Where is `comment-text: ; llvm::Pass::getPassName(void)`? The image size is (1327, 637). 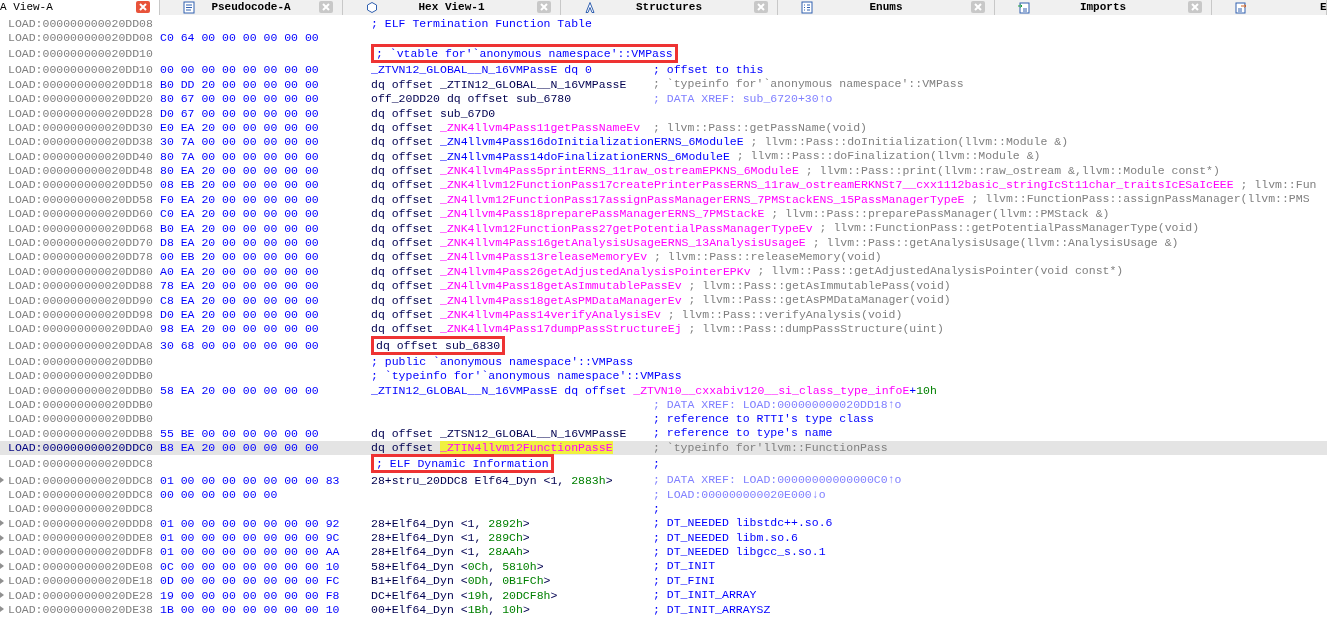 comment-text: ; llvm::Pass::getPassName(void) is located at coordinates (760, 127).